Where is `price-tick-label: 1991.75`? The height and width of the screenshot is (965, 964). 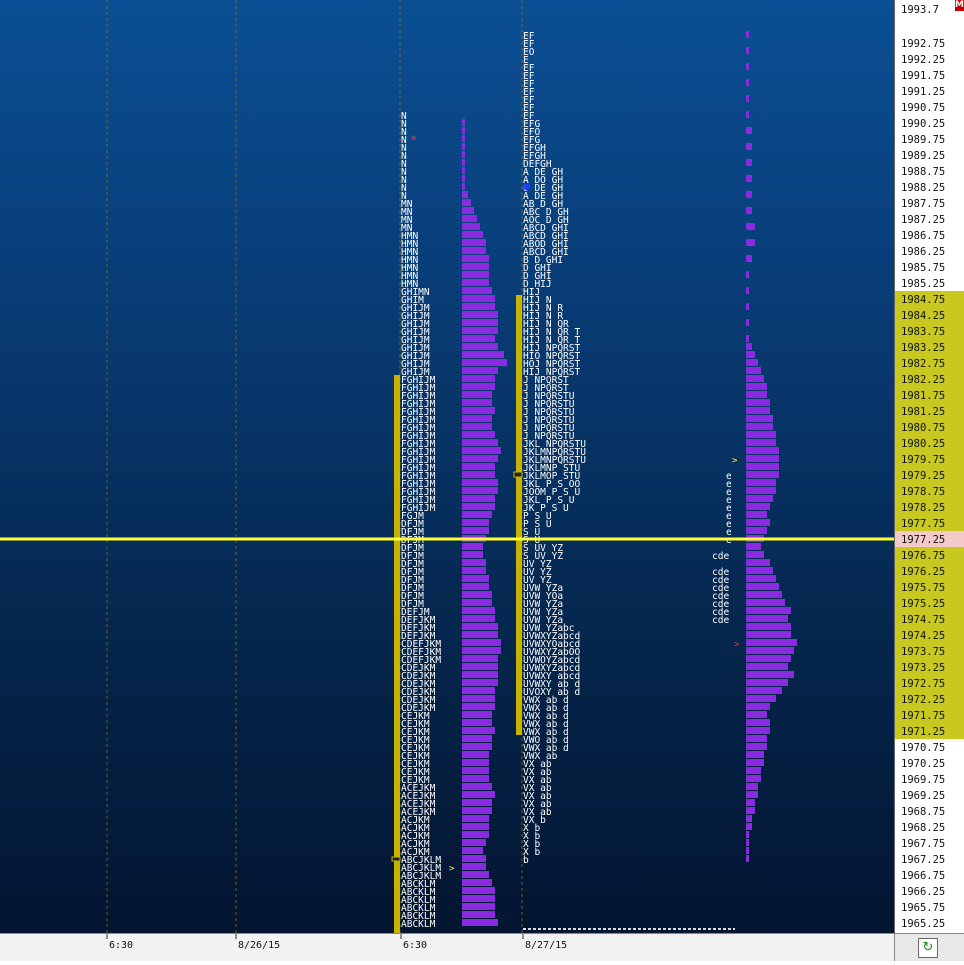
price-tick-label: 1991.75 is located at coordinates (923, 76).